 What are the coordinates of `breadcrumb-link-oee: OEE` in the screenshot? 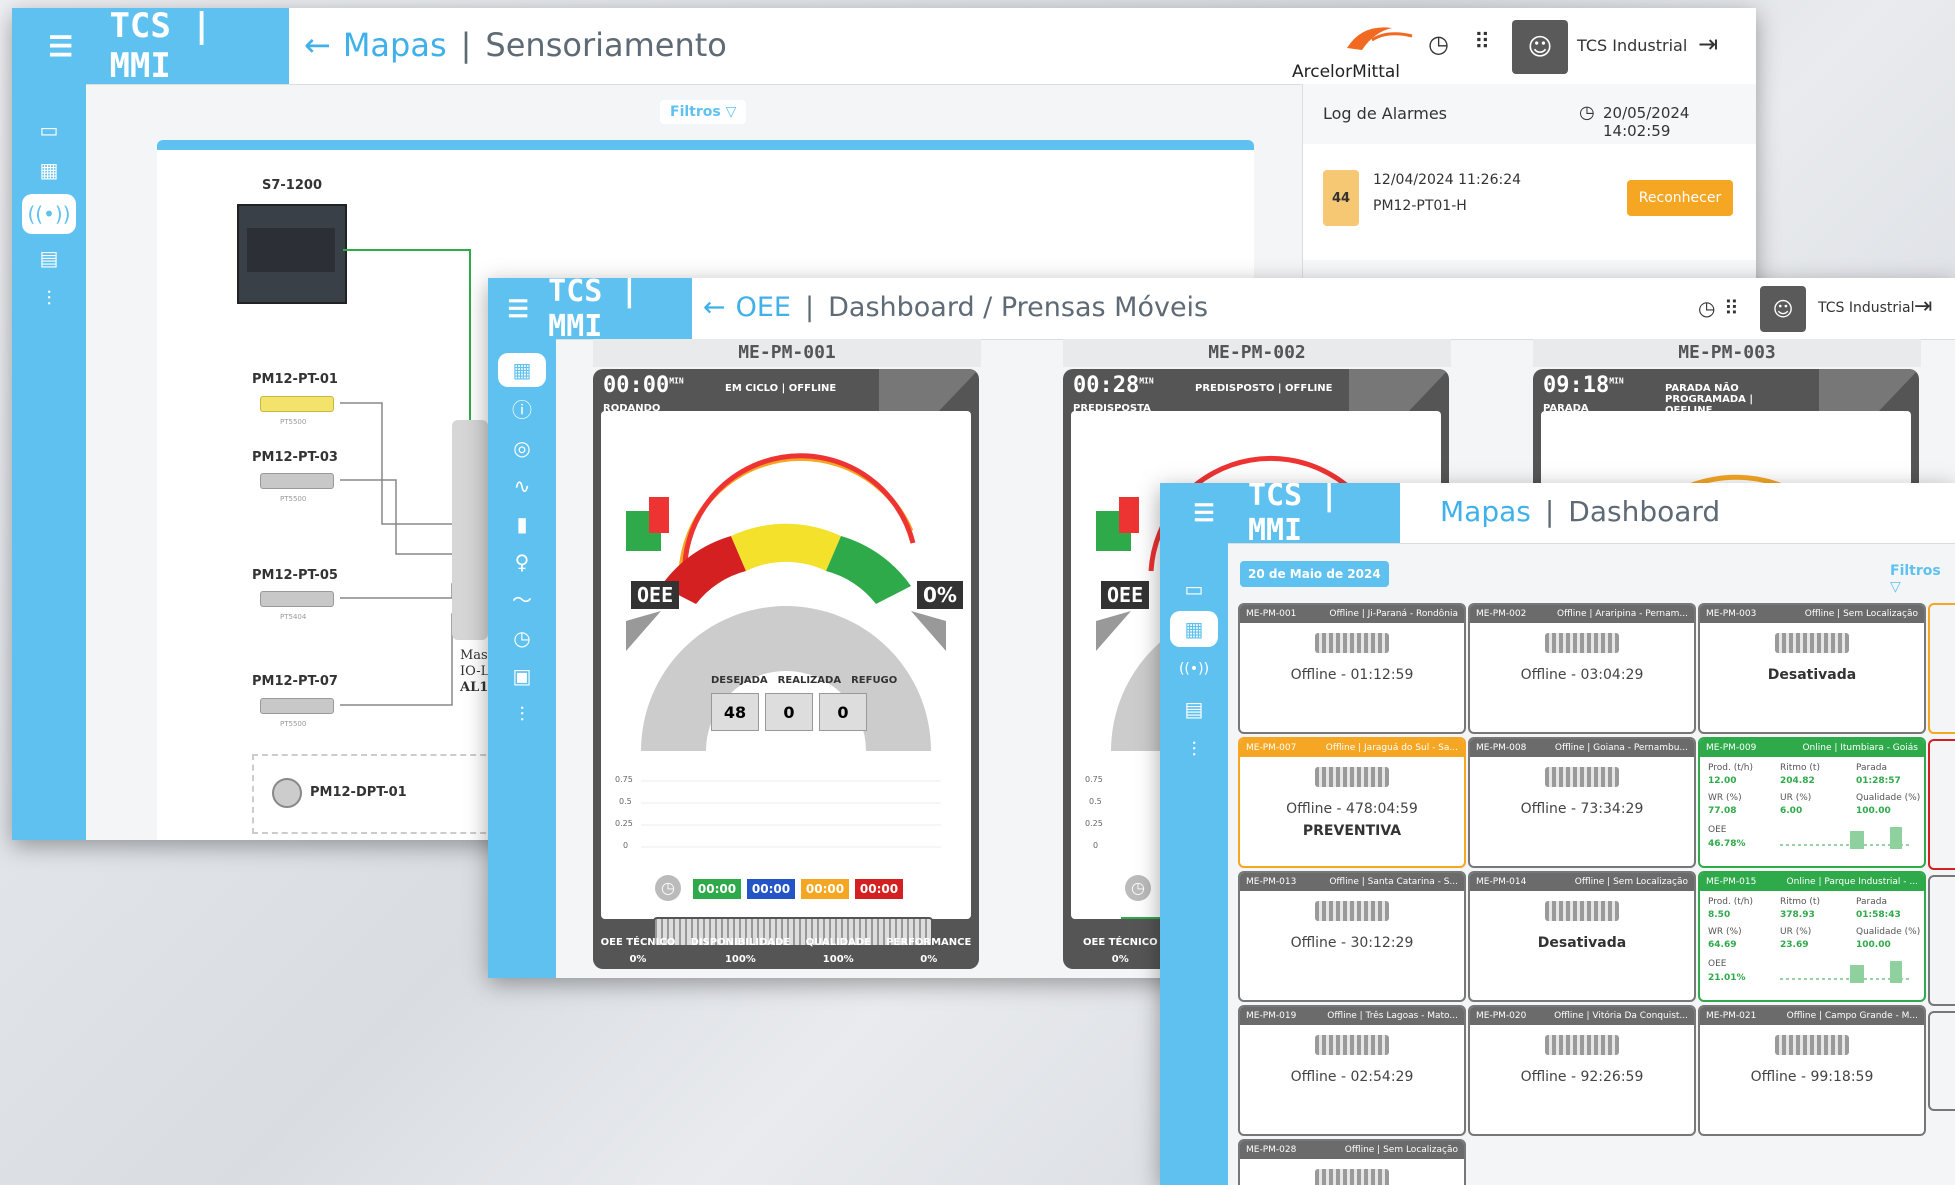 It's located at (763, 307).